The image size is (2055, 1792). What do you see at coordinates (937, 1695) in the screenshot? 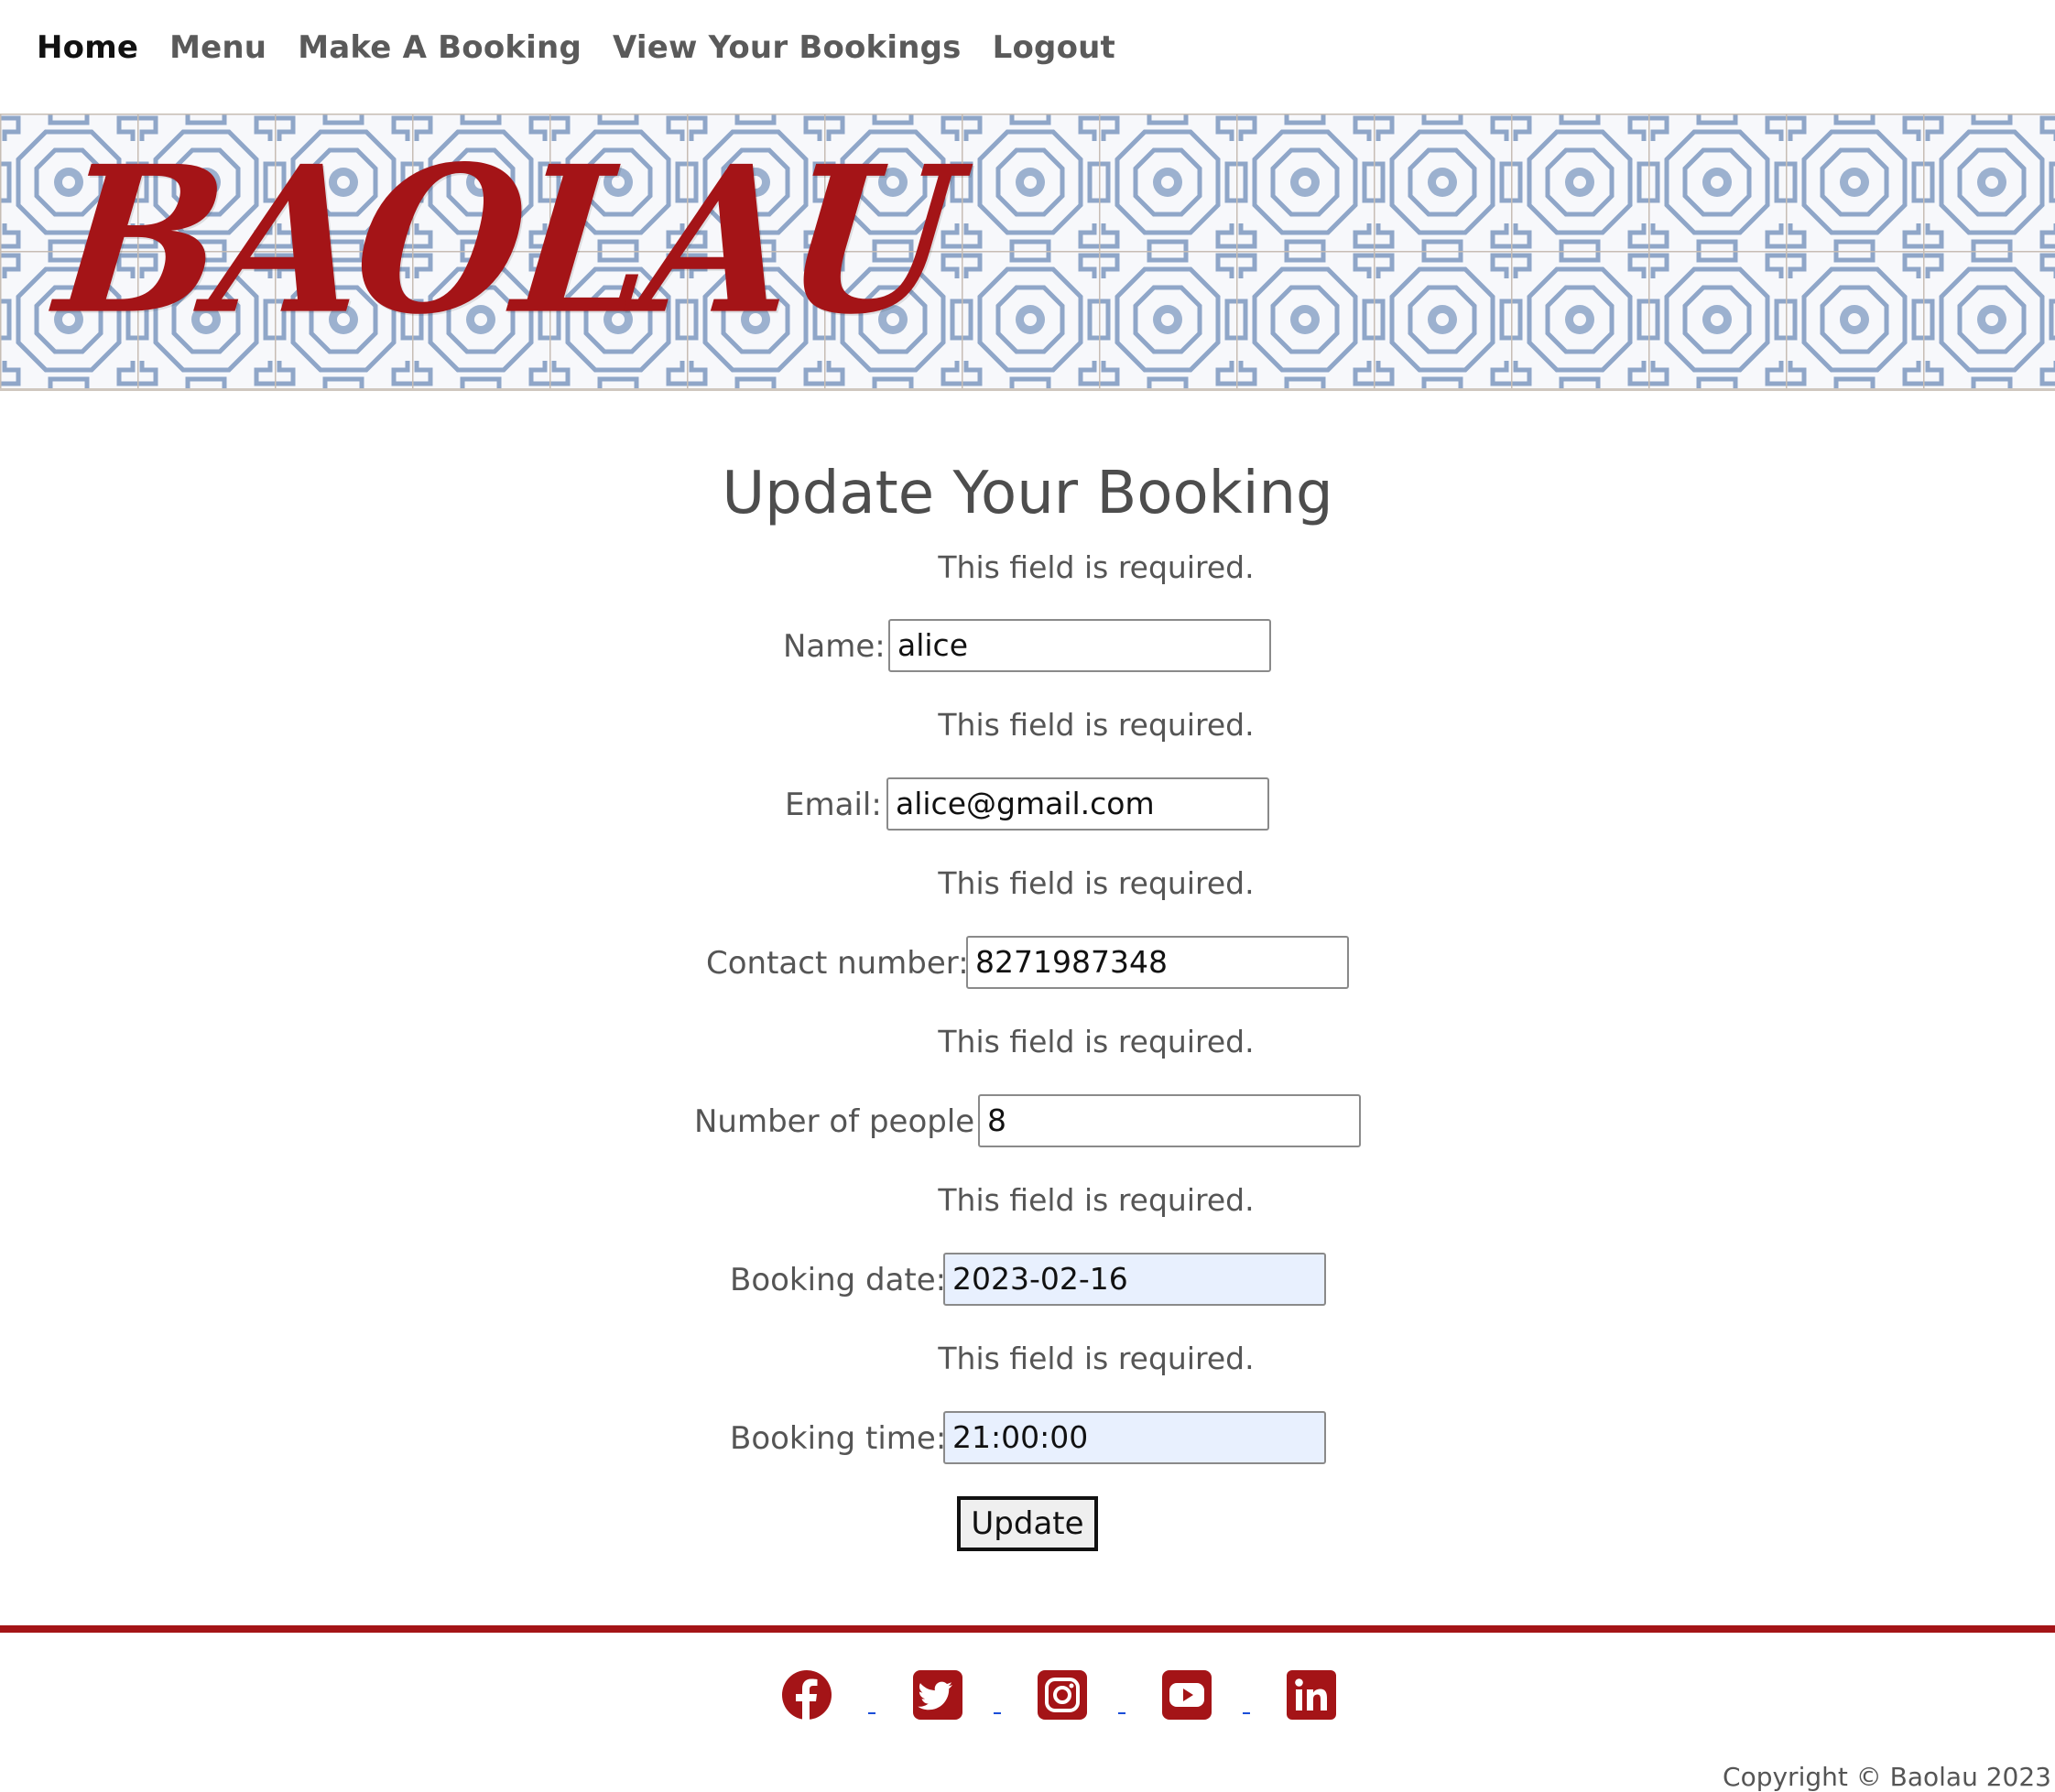
I see `twitter-icon` at bounding box center [937, 1695].